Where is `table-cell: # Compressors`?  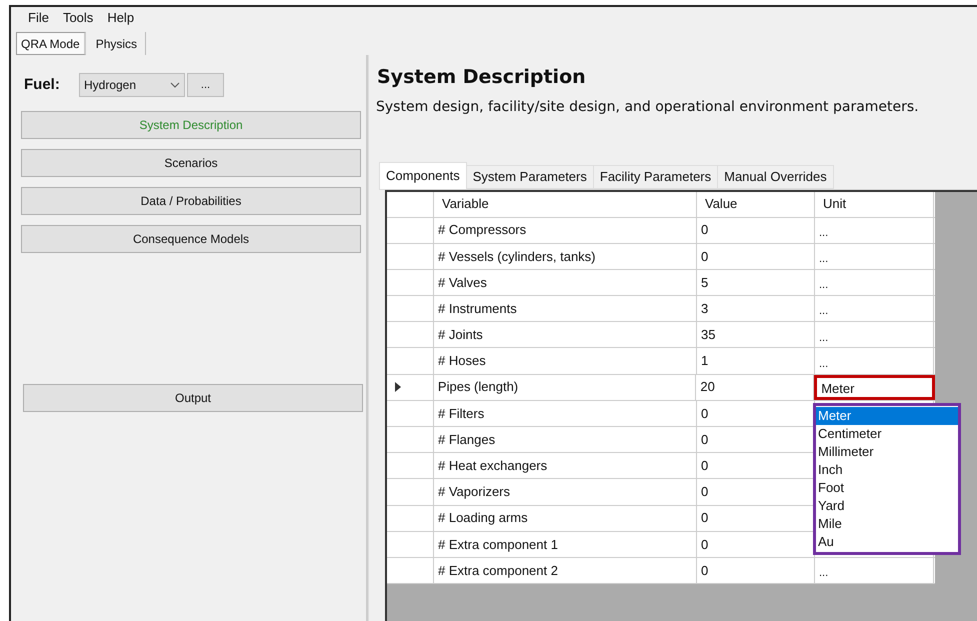 table-cell: # Compressors is located at coordinates (565, 230).